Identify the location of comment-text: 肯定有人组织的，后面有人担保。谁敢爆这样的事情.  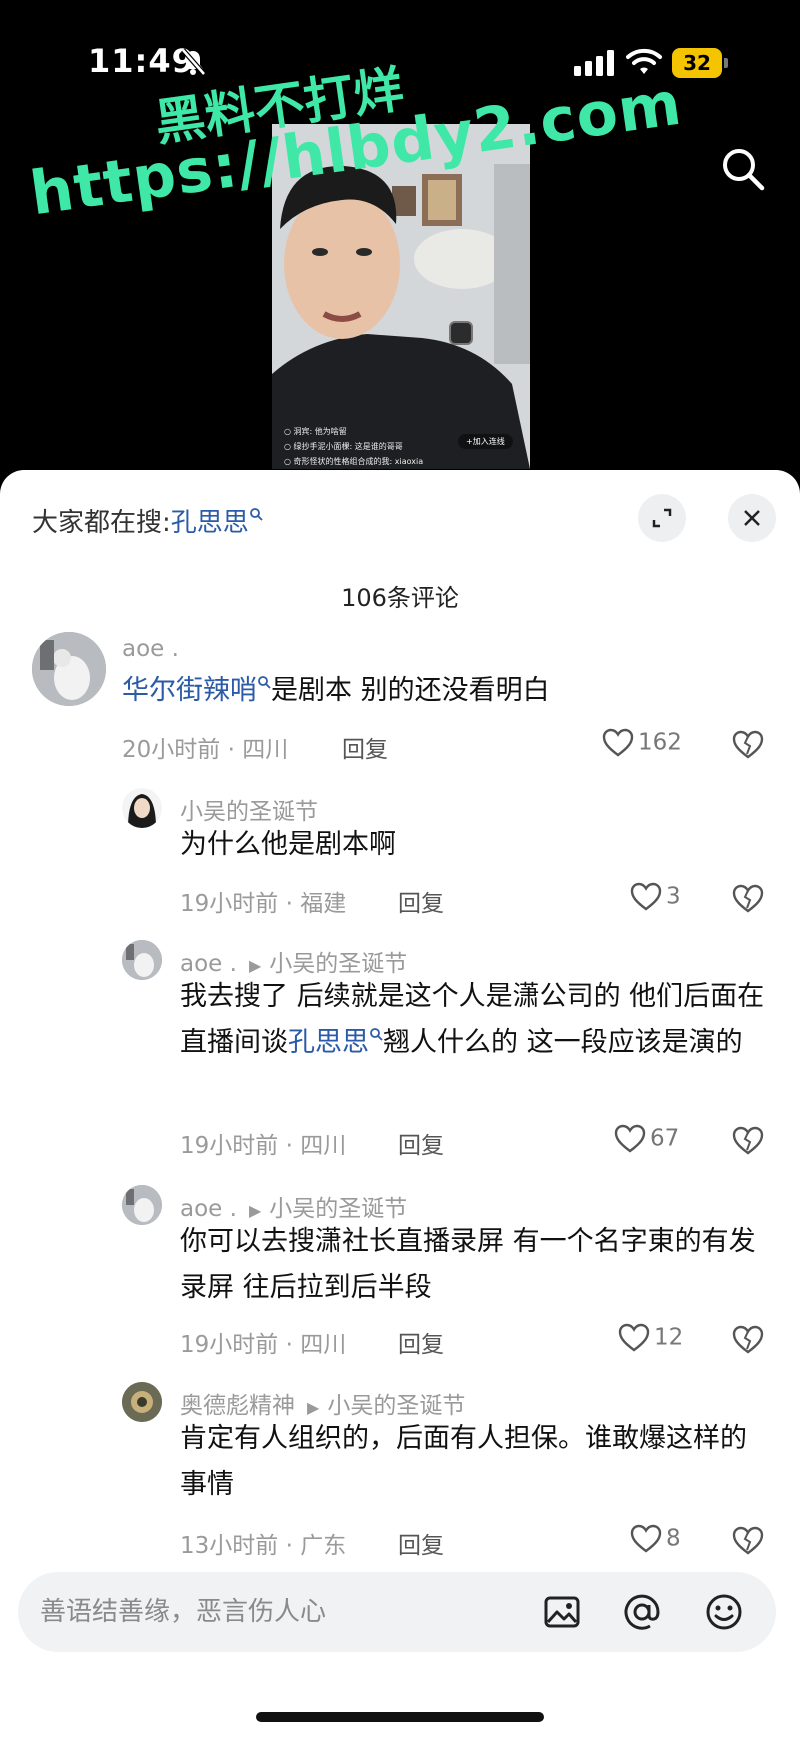
(463, 1461).